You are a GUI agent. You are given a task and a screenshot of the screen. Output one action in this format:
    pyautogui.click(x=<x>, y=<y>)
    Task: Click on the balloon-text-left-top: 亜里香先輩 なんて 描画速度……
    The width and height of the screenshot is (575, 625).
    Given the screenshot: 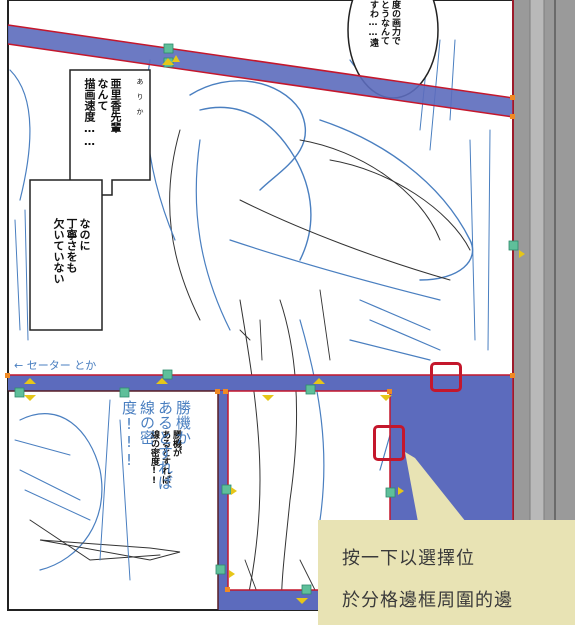 What is the action you would take?
    pyautogui.click(x=102, y=113)
    